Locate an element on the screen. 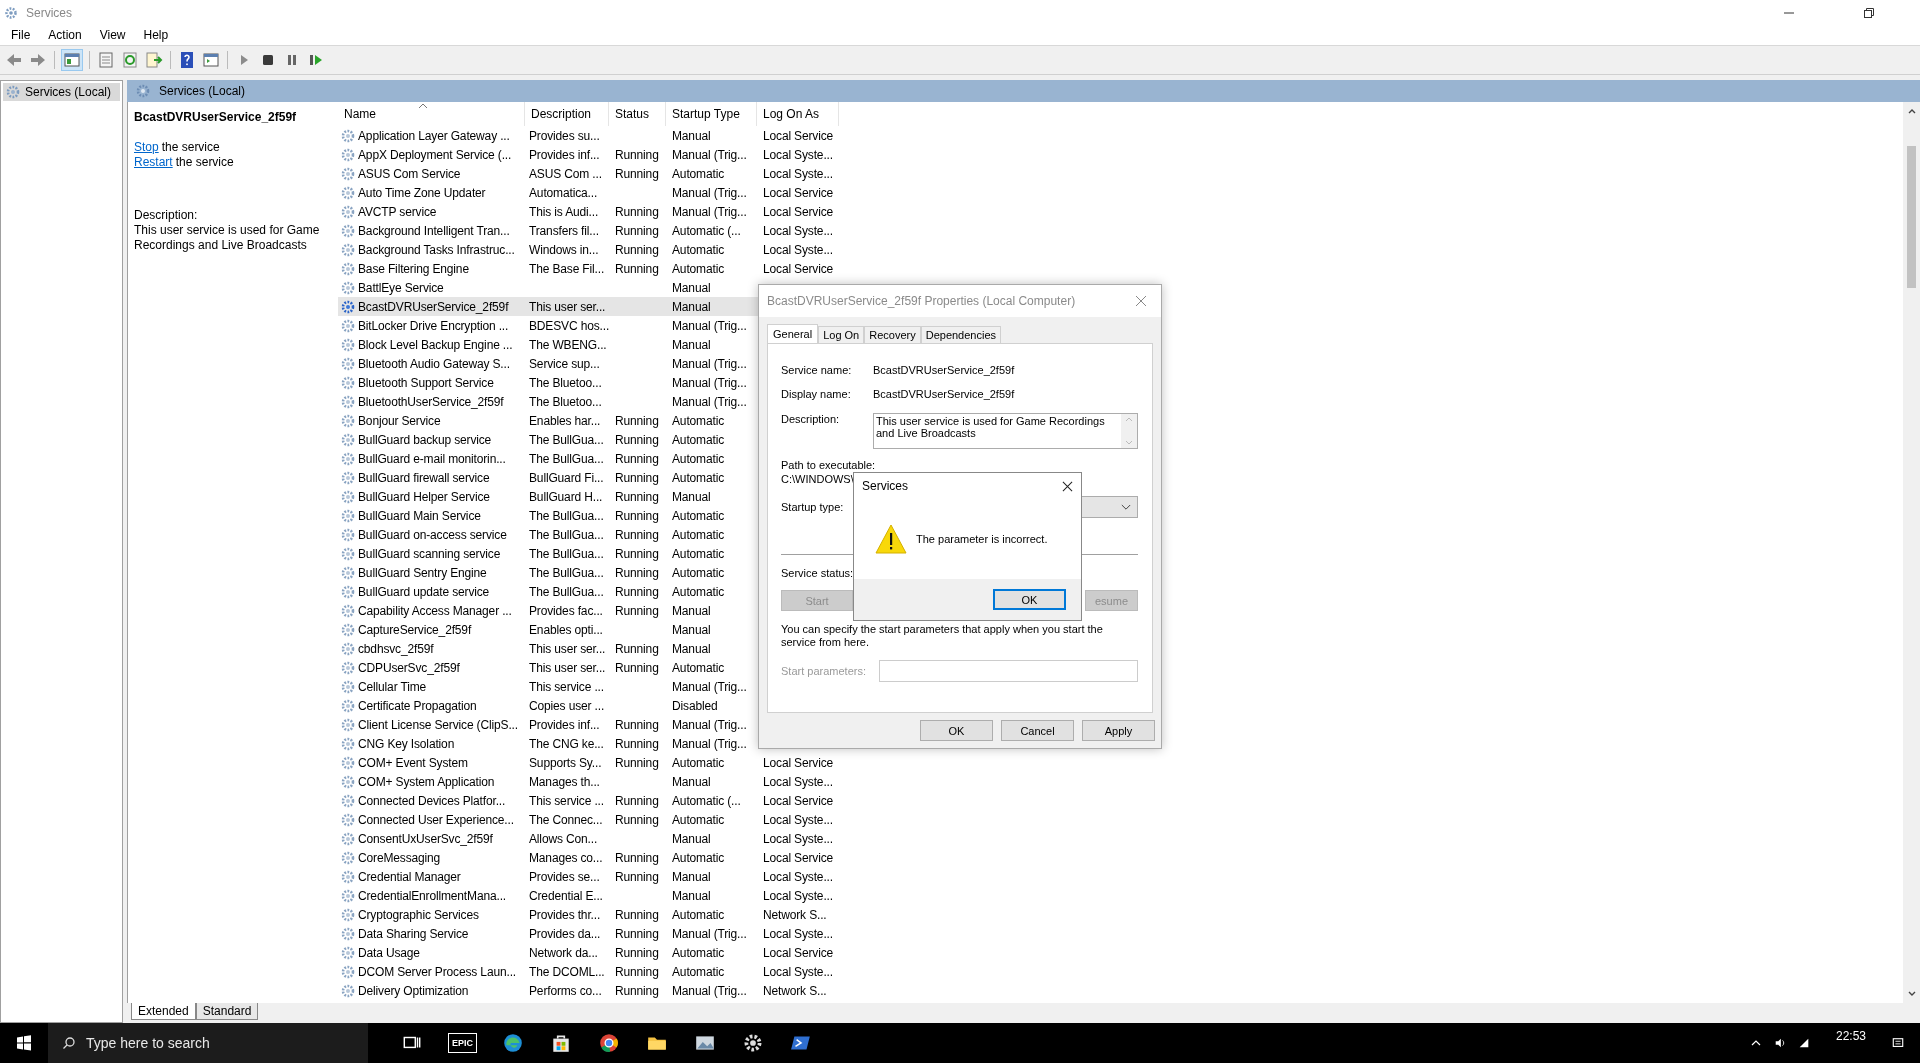 The image size is (1920, 1063). dialog-tab: Log On is located at coordinates (841, 334).